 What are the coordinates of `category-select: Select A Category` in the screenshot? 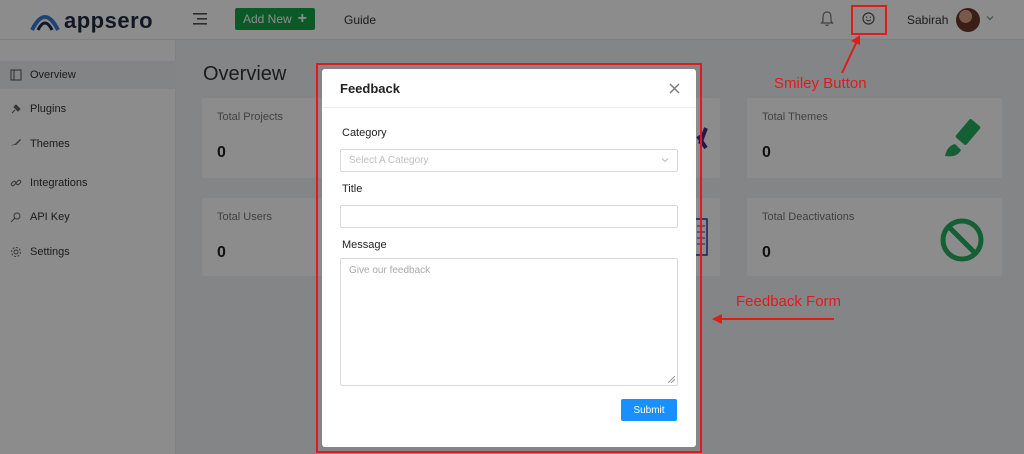 It's located at (509, 160).